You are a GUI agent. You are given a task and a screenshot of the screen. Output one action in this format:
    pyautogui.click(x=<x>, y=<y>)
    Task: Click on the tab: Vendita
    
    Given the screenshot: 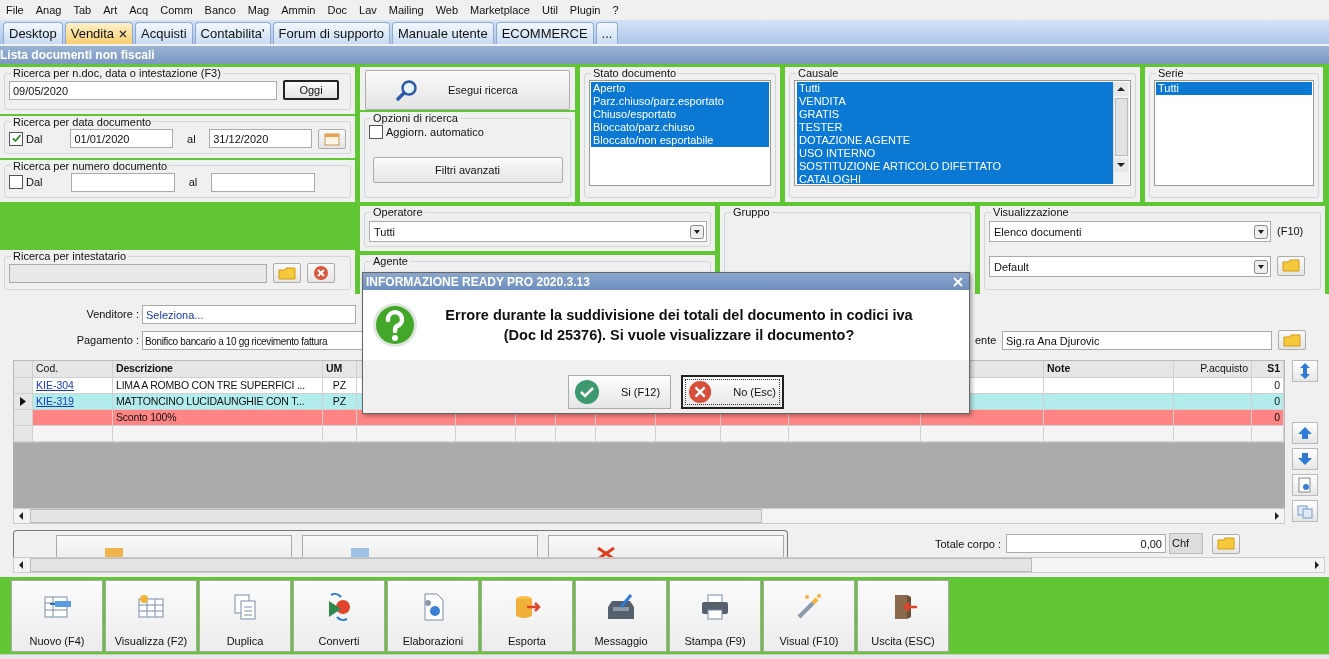 What is the action you would take?
    pyautogui.click(x=99, y=33)
    